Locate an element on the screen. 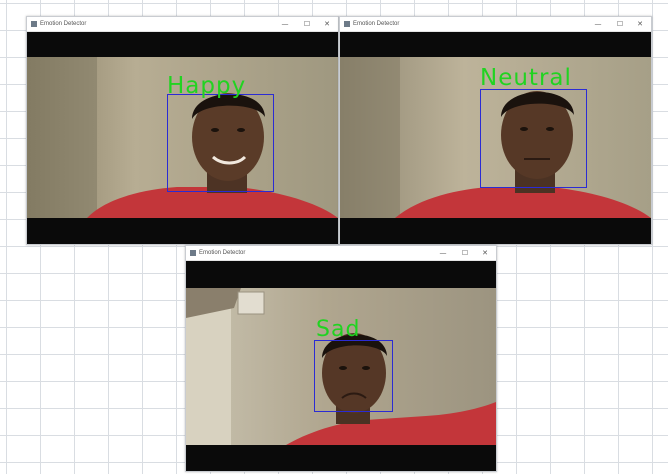 This screenshot has width=668, height=474. emotion-label: Neutral is located at coordinates (526, 78).